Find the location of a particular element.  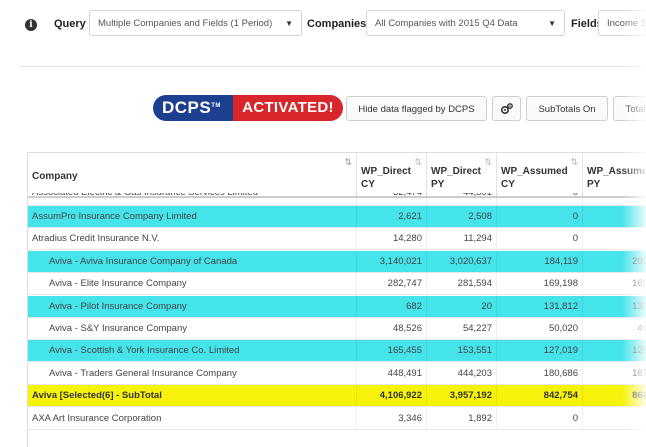

value-cell: 20 is located at coordinates (462, 306).